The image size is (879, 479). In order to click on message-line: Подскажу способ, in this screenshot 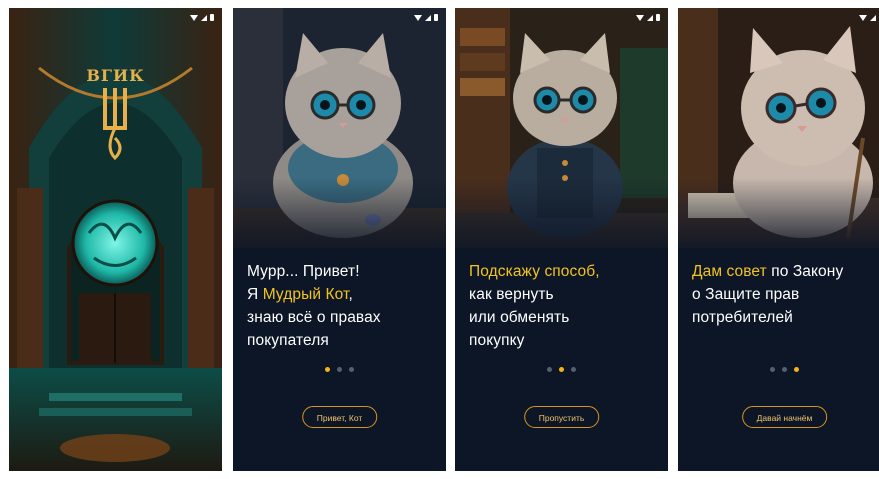, I will do `click(566, 271)`.